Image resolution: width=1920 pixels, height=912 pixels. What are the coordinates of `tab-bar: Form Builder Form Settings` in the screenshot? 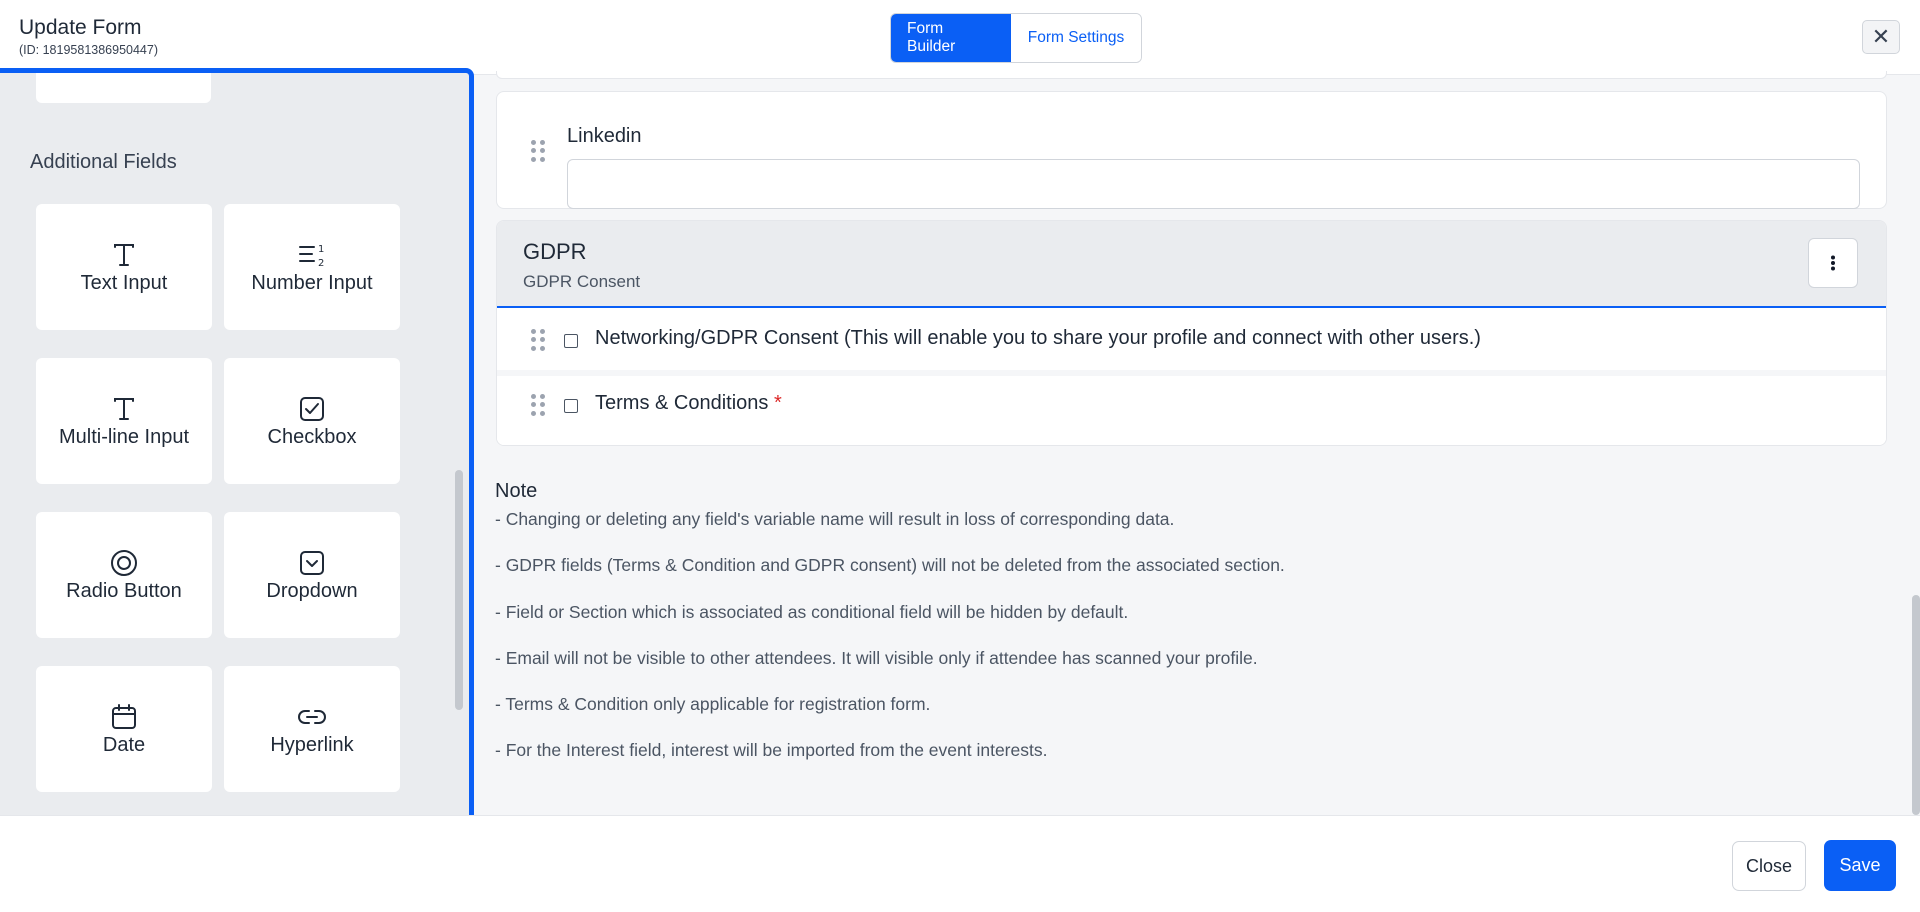 It's located at (1016, 38).